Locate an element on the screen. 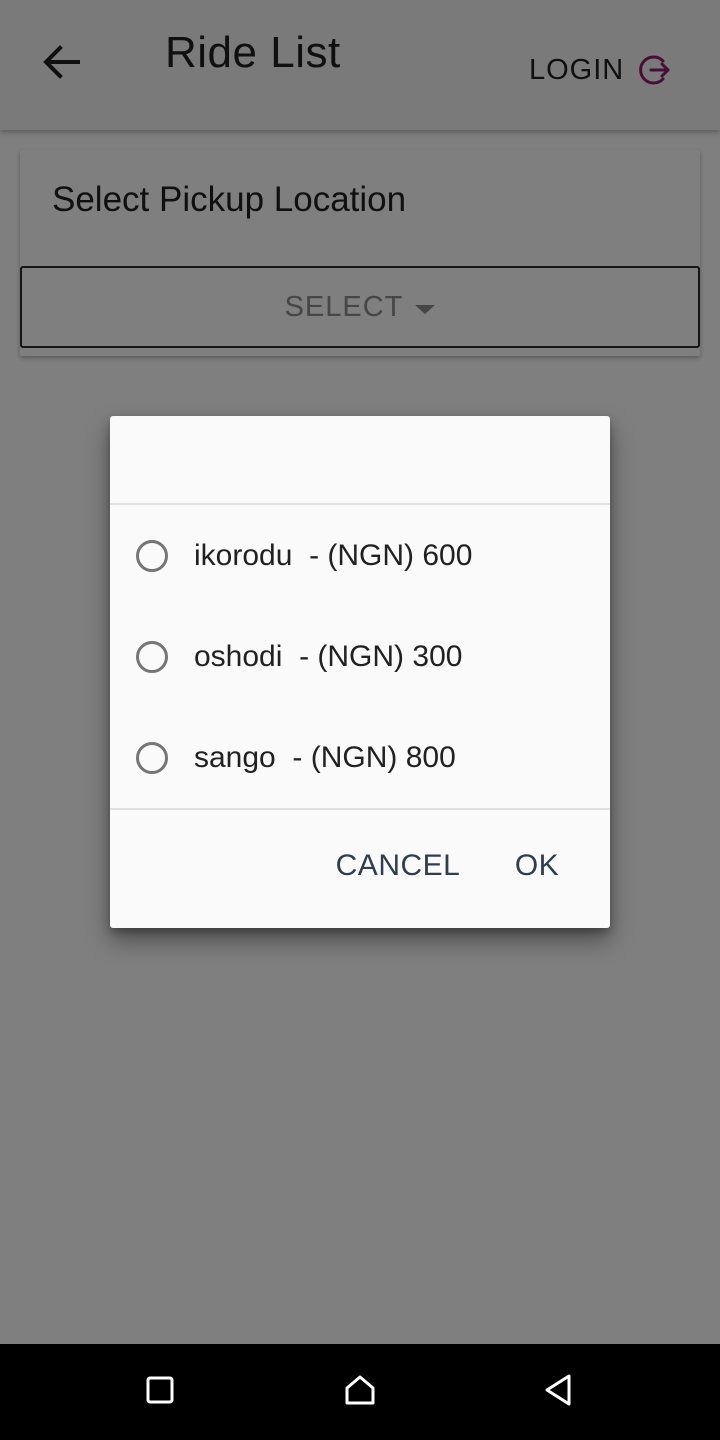 This screenshot has height=1440, width=720. system-nav-bar is located at coordinates (360, 1392).